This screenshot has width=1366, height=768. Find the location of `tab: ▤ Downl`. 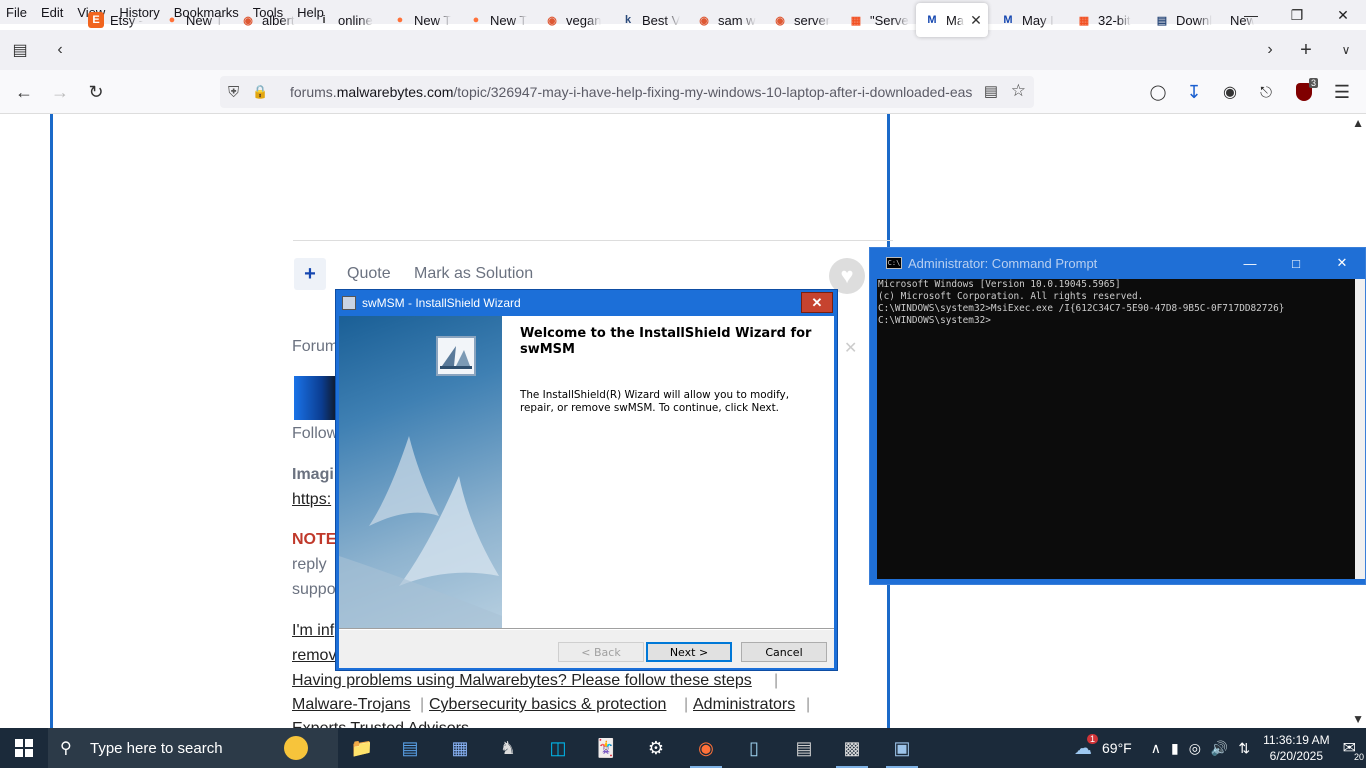

tab: ▤ Downl is located at coordinates (1182, 20).